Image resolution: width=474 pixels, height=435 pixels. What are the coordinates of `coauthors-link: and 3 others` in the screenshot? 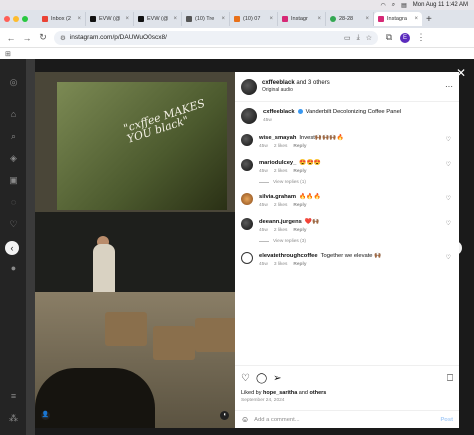 It's located at (312, 83).